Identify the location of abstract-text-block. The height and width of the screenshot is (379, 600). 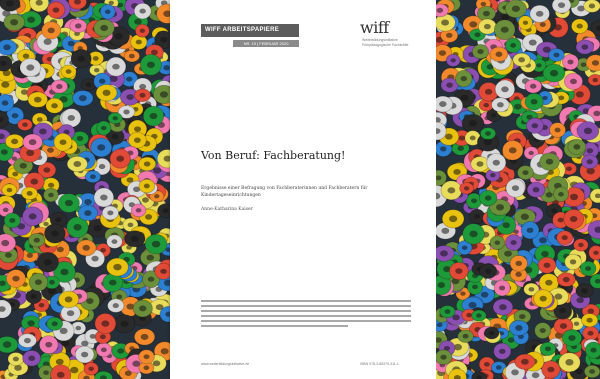
(306, 315).